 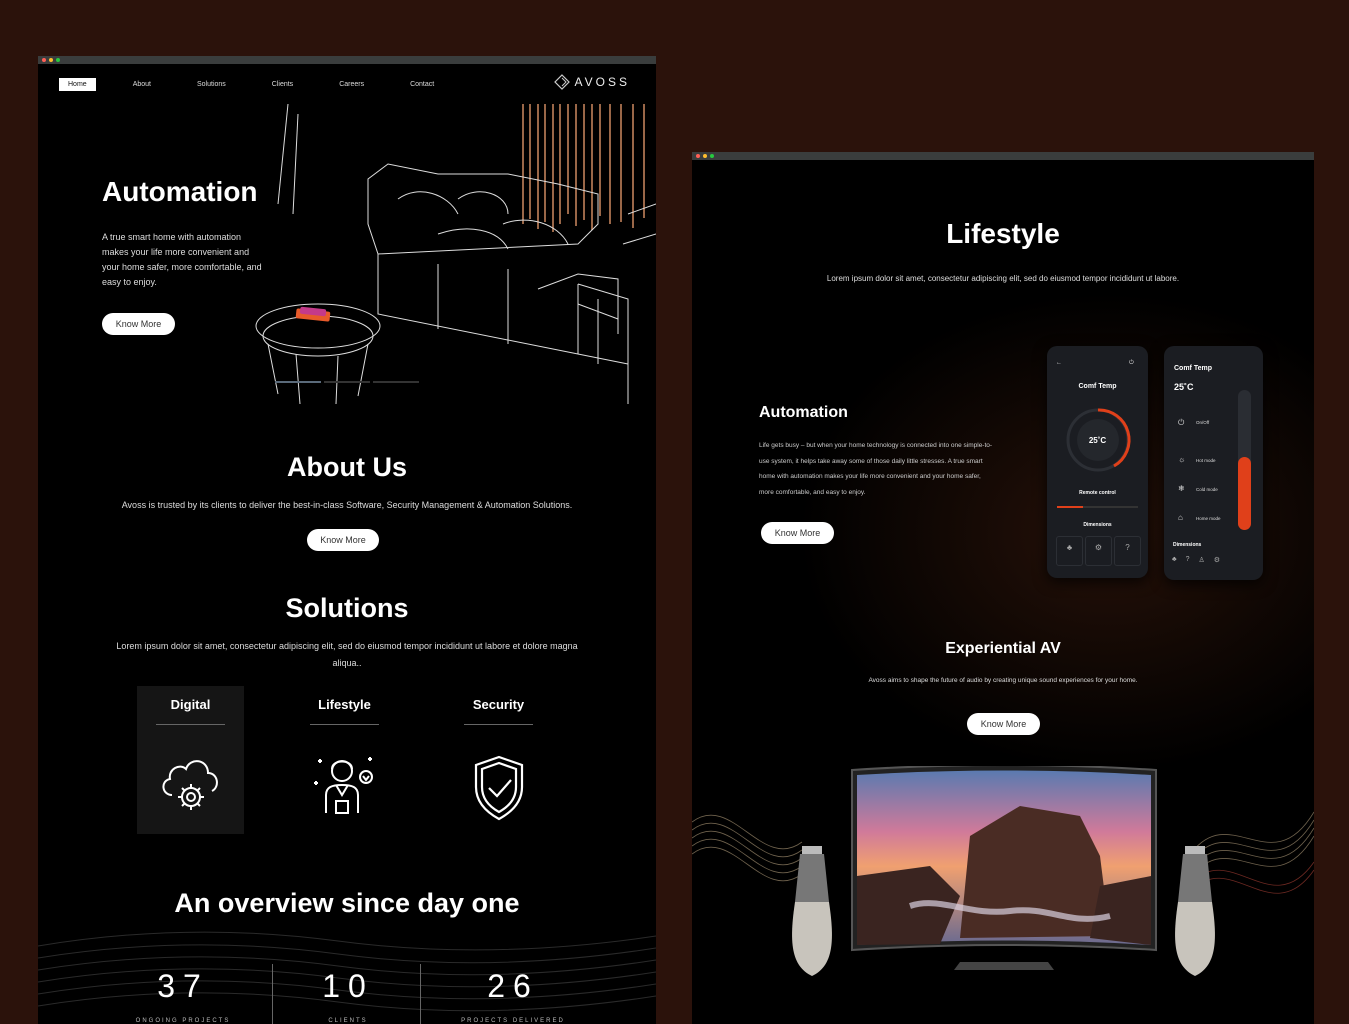 What do you see at coordinates (513, 1021) in the screenshot?
I see `stat-label: PROJECTS DELIVERED` at bounding box center [513, 1021].